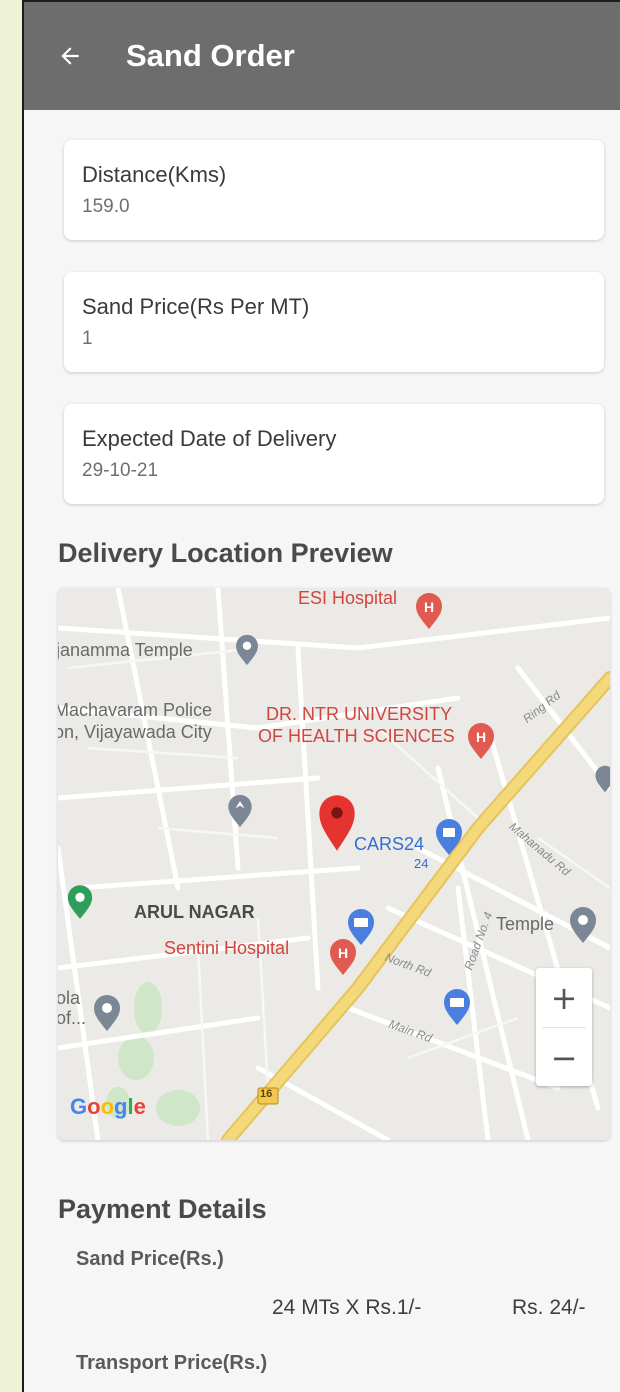 The width and height of the screenshot is (620, 1392). What do you see at coordinates (196, 306) in the screenshot?
I see `sand-price-label: Sand Price(Rs Per MT)` at bounding box center [196, 306].